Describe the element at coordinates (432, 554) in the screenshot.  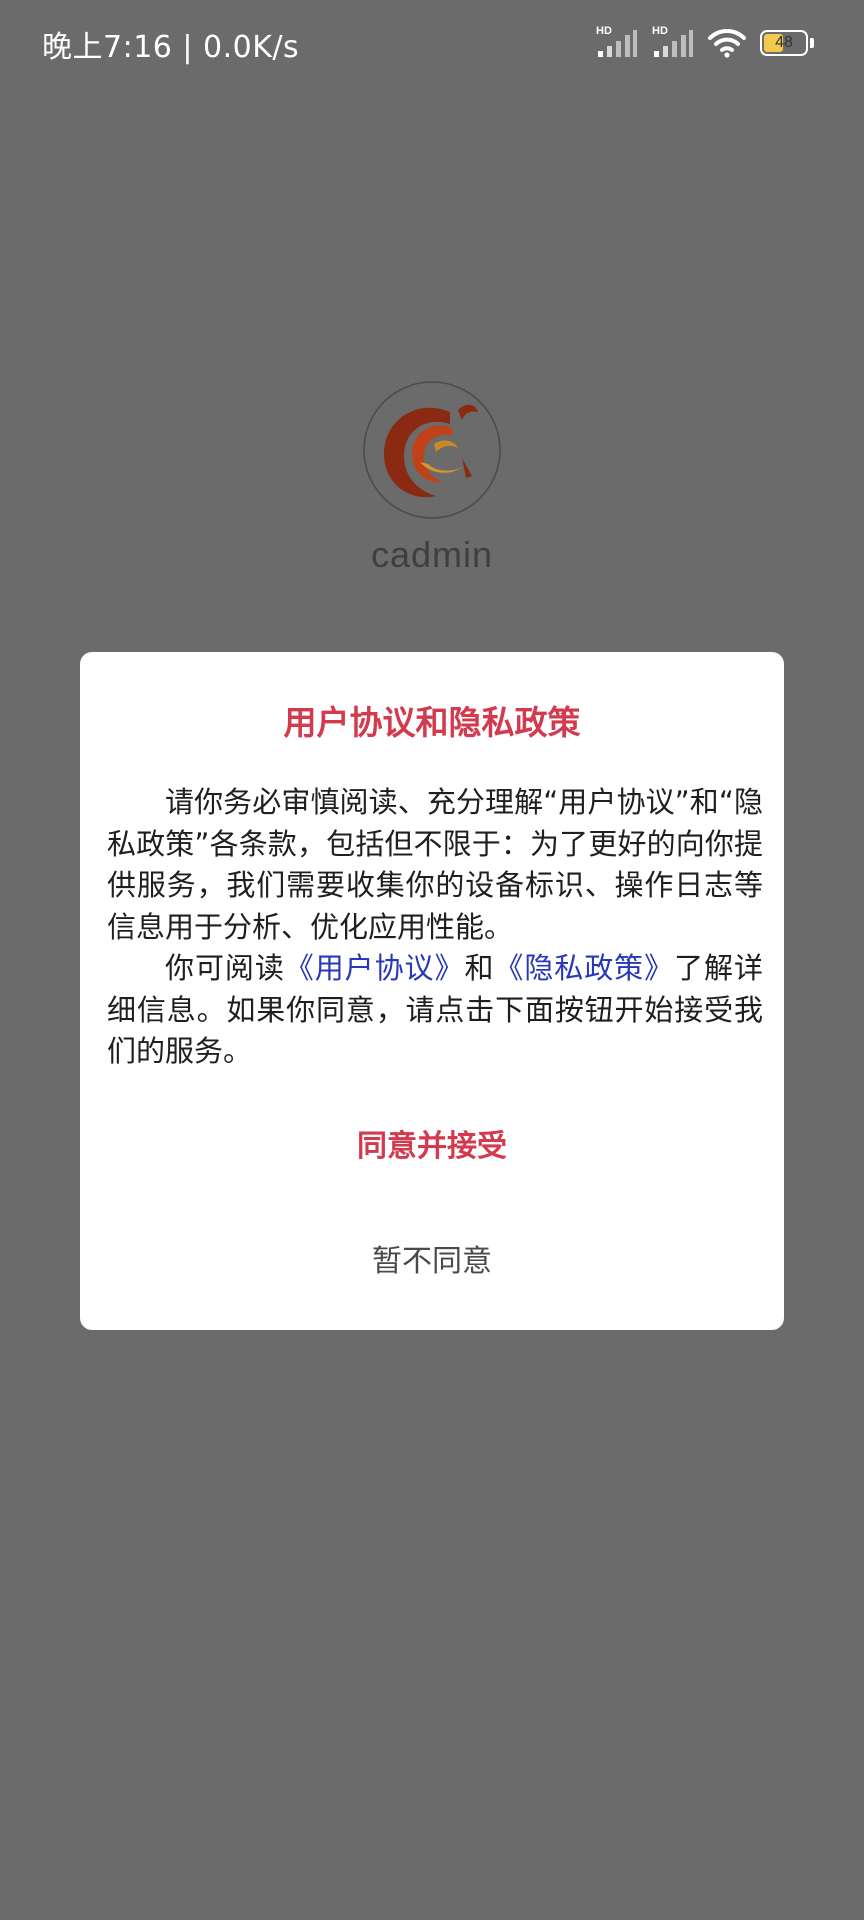
I see `app-name: cadmin` at that location.